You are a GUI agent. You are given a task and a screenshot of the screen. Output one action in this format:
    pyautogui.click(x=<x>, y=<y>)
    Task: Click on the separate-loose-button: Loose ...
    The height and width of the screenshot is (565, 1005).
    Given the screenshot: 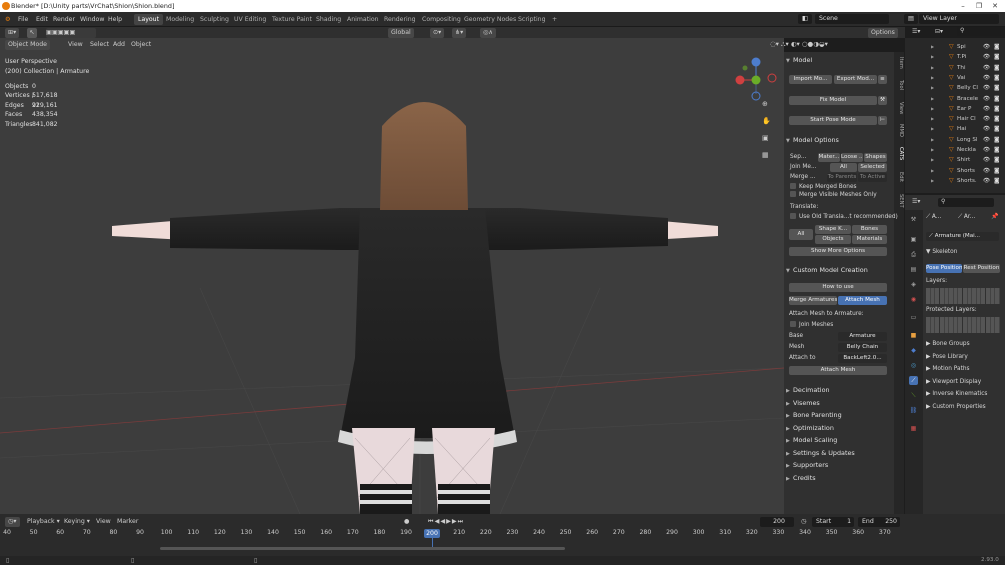 What is the action you would take?
    pyautogui.click(x=852, y=157)
    